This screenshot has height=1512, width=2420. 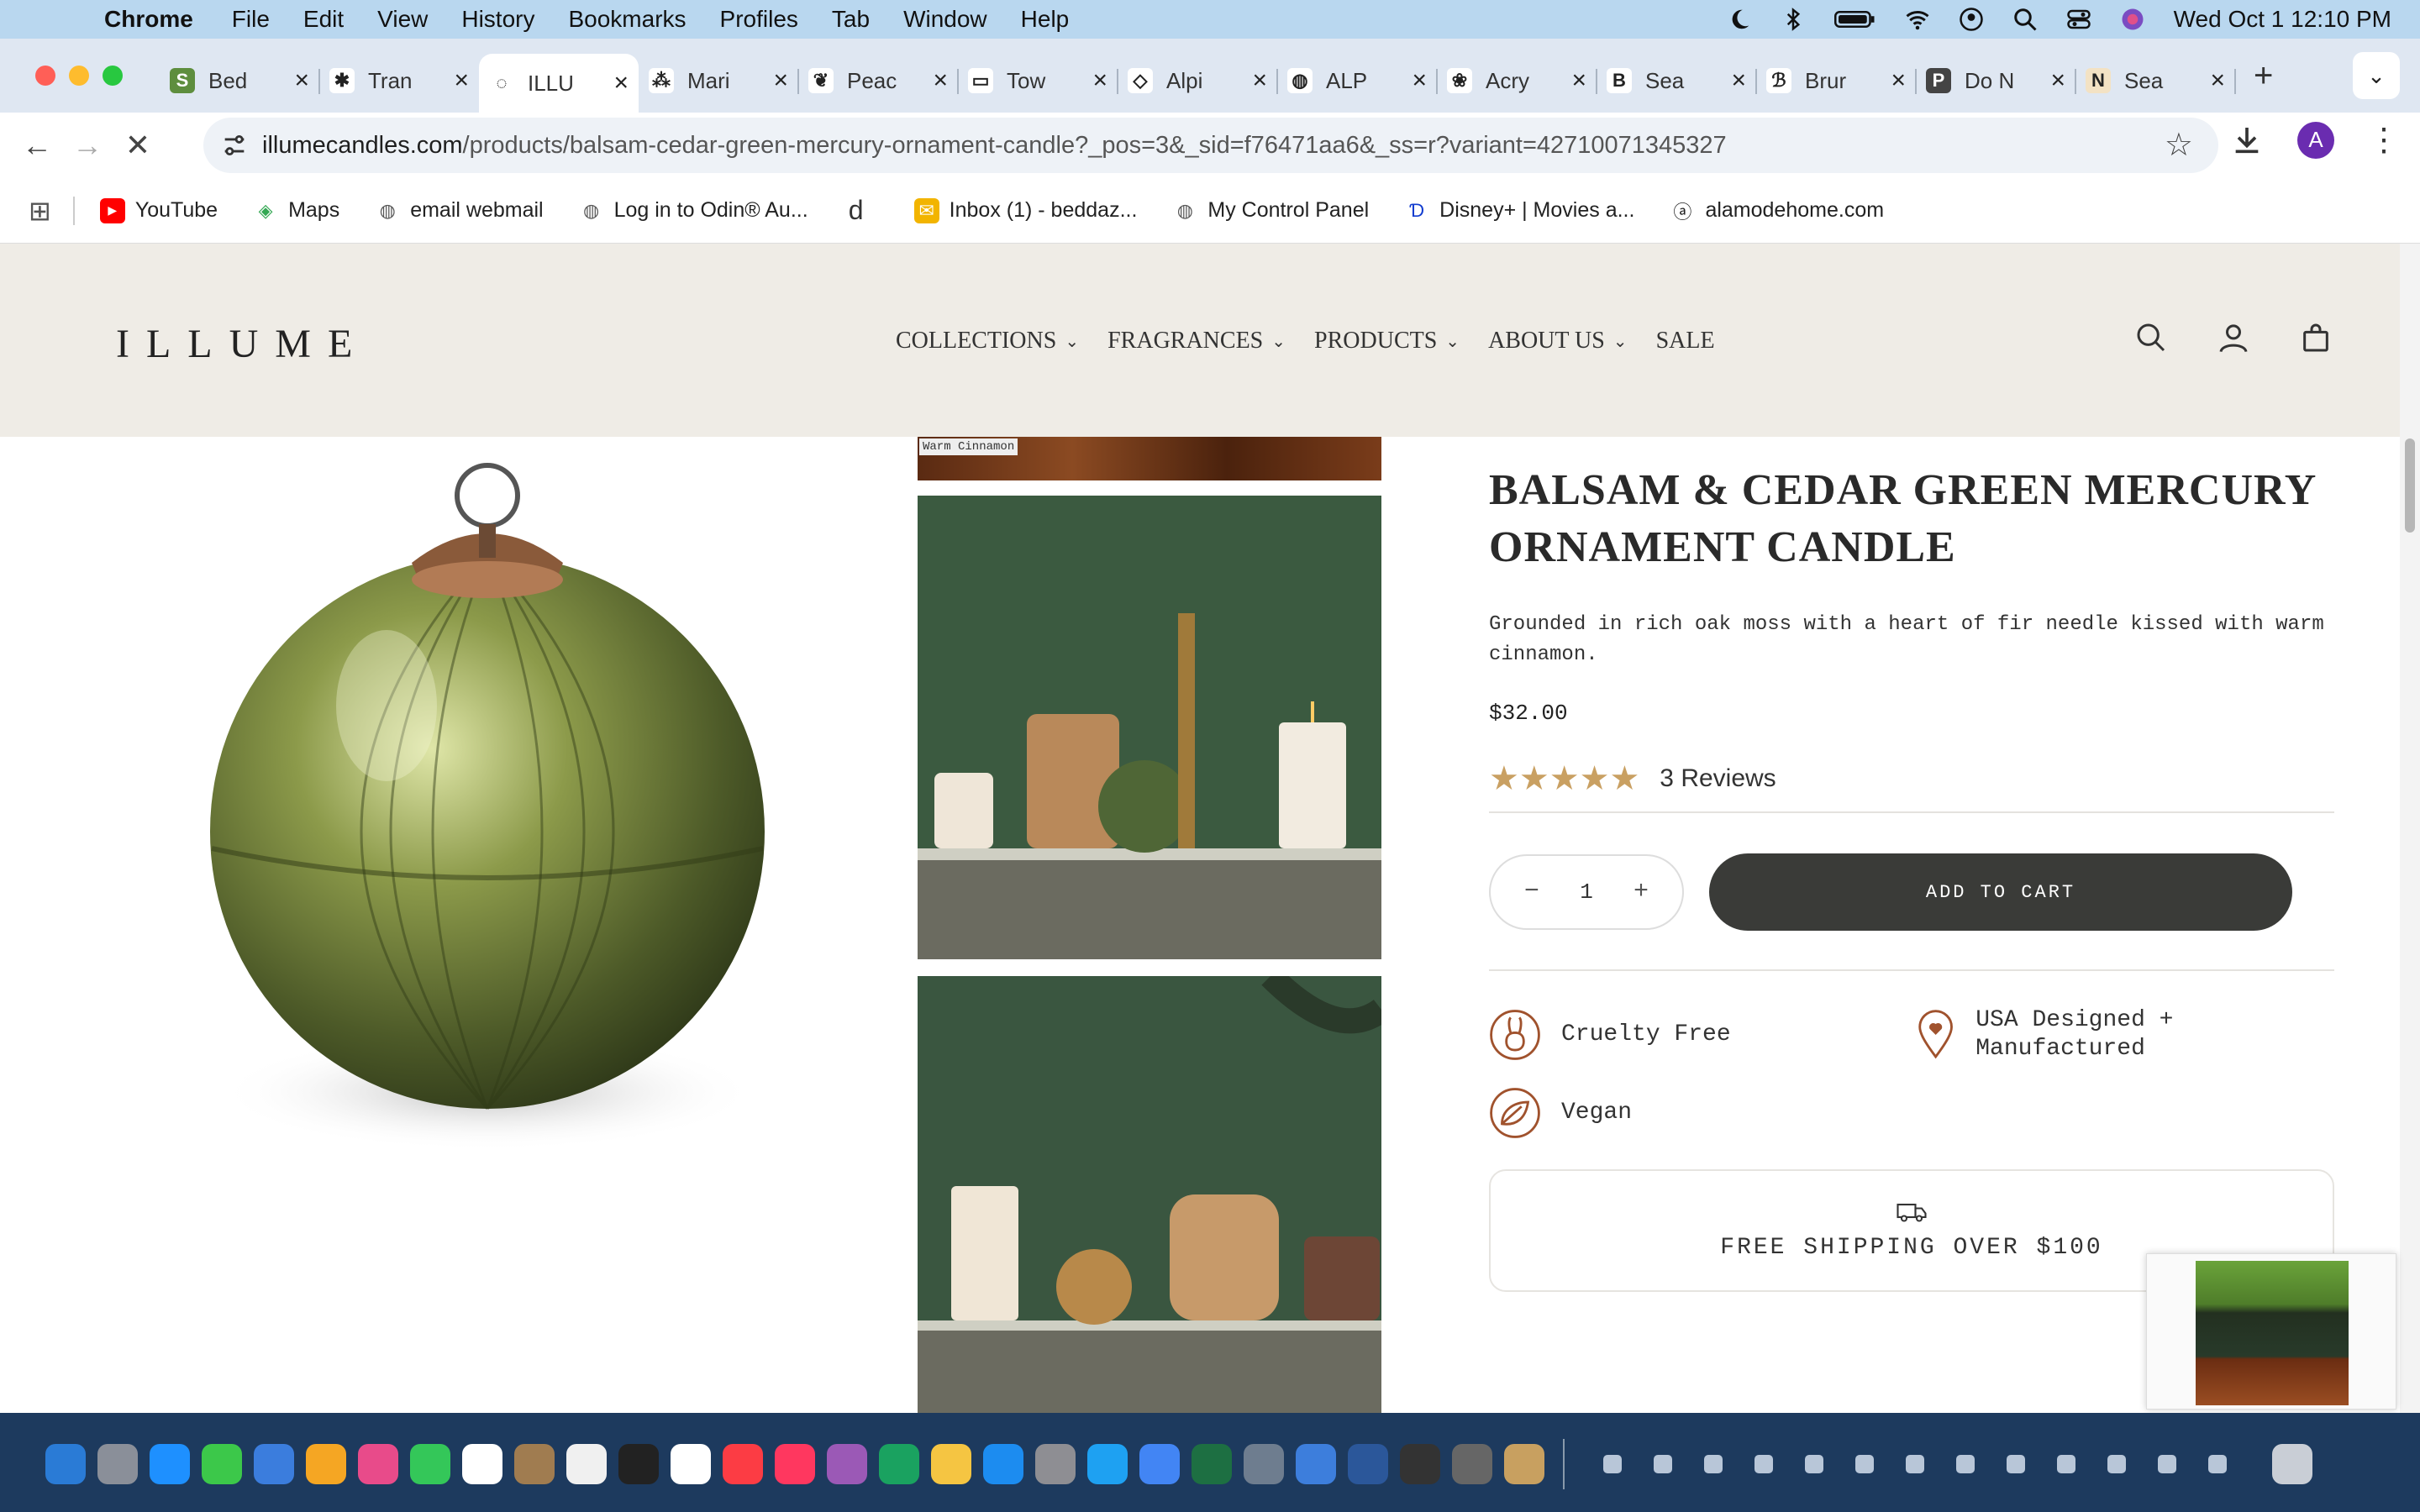 What do you see at coordinates (878, 81) in the screenshot?
I see `browser-tab: ❦ Peac ×` at bounding box center [878, 81].